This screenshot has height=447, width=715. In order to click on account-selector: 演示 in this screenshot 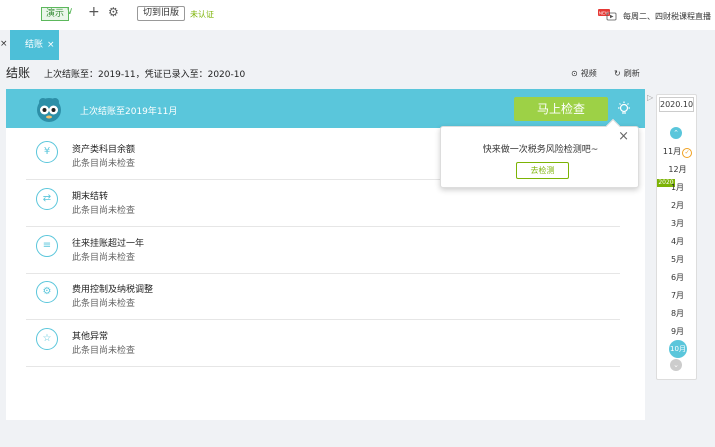, I will do `click(55, 14)`.